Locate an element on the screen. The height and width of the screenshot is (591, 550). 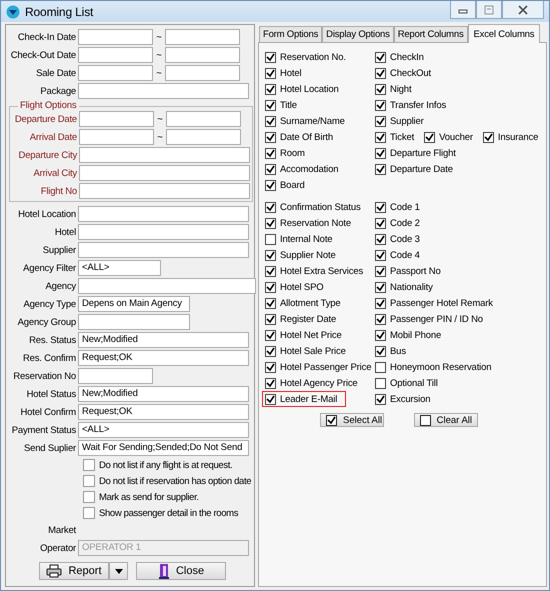
checkbox-label: Hotel Passenger Price is located at coordinates (326, 367).